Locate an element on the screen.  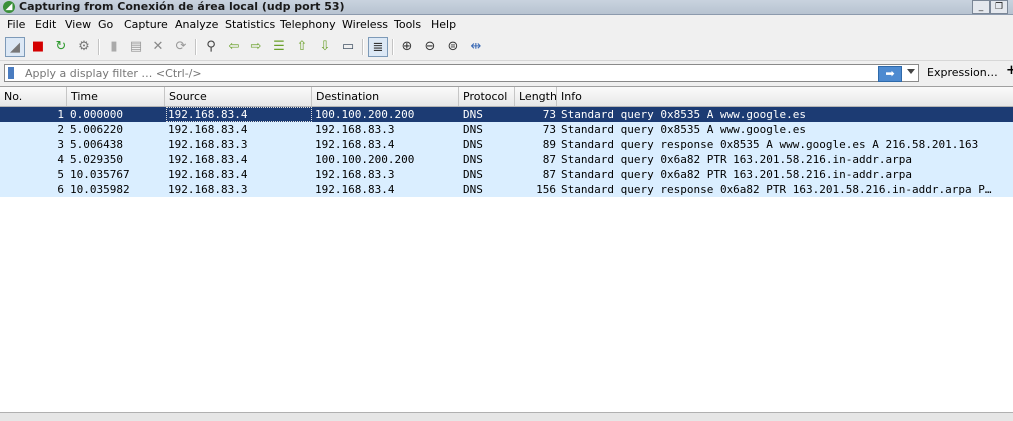
column-header-info: Info is located at coordinates (785, 96).